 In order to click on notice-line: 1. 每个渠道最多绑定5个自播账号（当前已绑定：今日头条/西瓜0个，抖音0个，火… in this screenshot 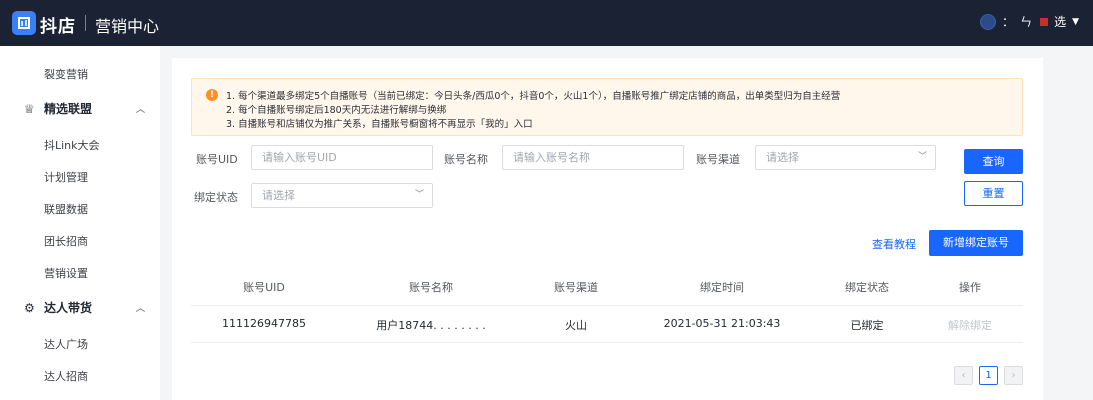, I will do `click(533, 96)`.